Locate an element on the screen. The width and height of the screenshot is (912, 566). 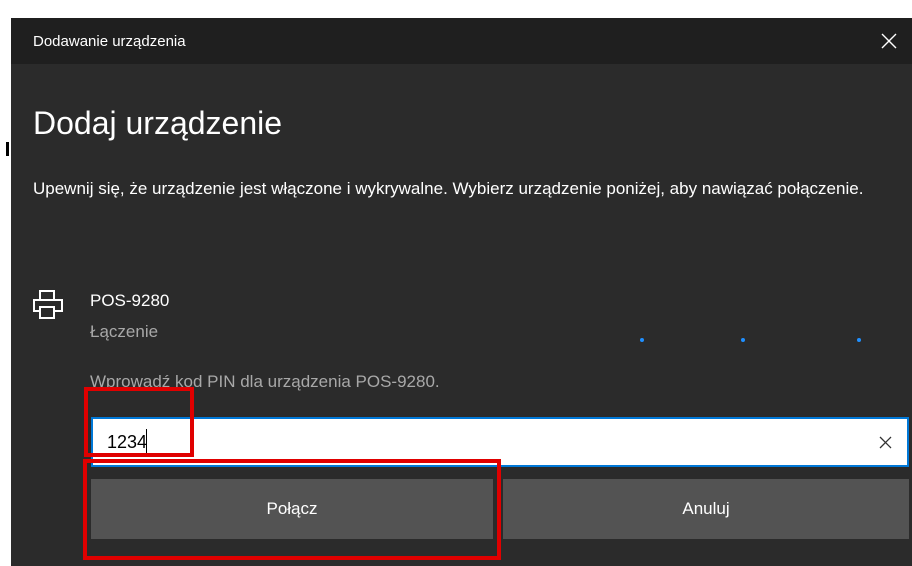
window-title: Dodawanie urządzenia is located at coordinates (109, 41).